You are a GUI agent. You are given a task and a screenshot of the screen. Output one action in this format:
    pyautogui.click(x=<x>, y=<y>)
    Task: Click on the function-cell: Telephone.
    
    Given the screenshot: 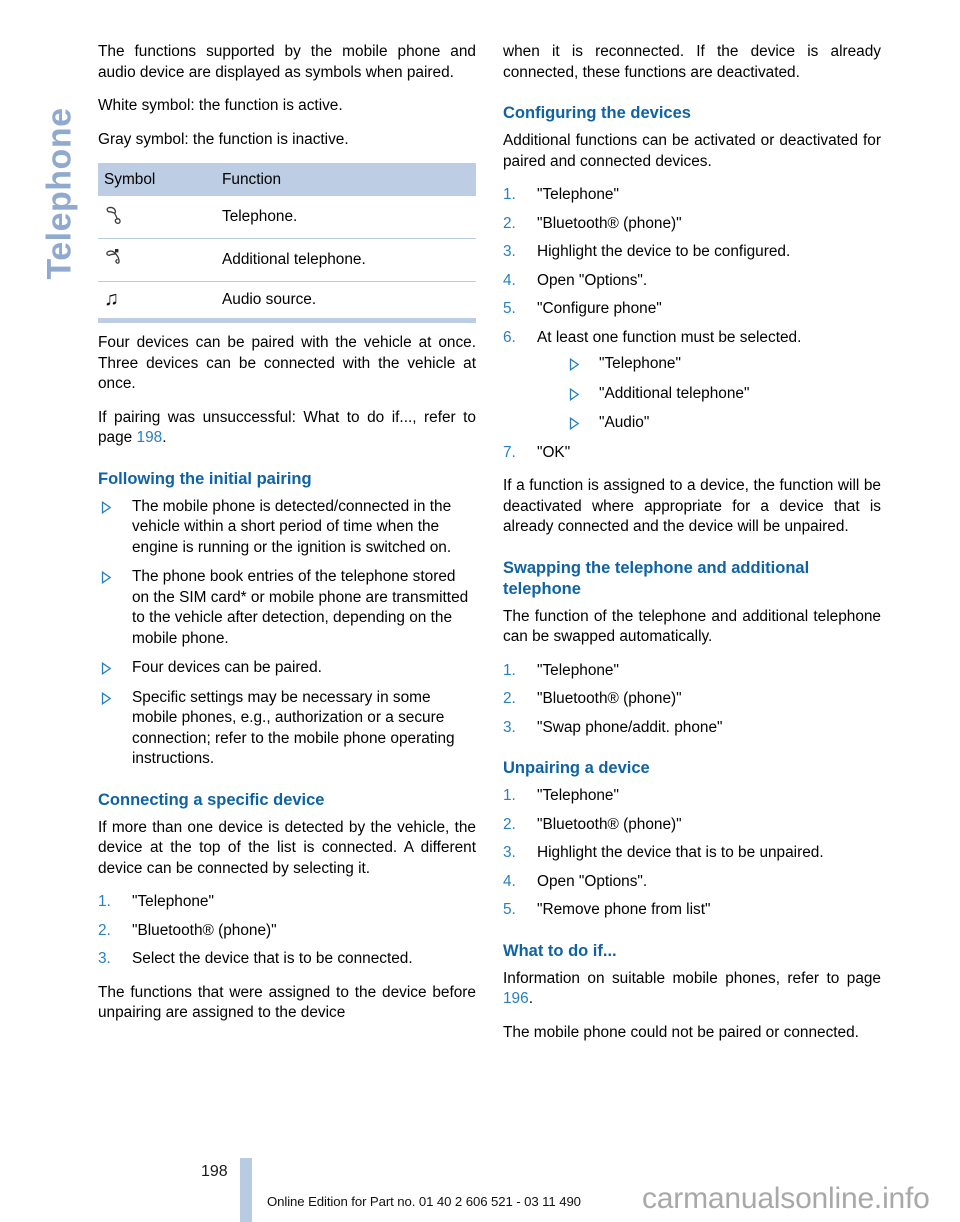 What is the action you would take?
    pyautogui.click(x=346, y=217)
    